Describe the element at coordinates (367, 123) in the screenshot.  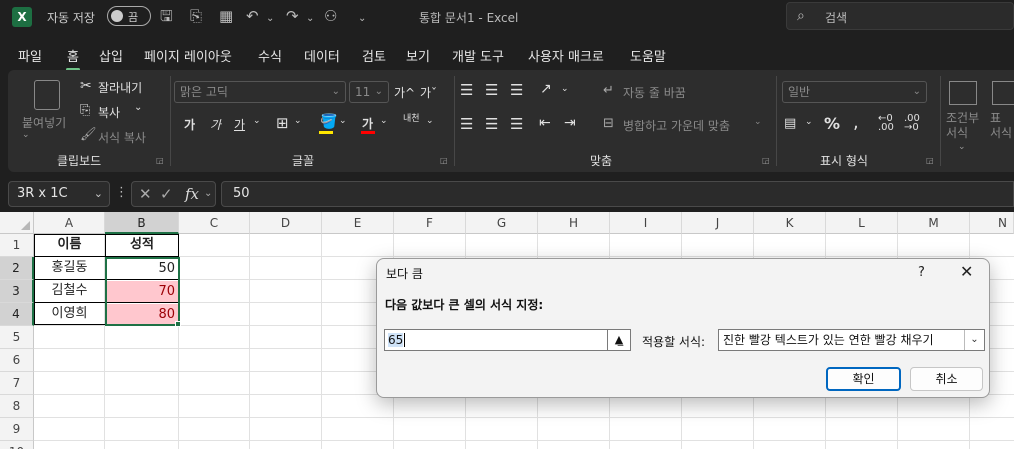
I see `font-color-button: 가` at that location.